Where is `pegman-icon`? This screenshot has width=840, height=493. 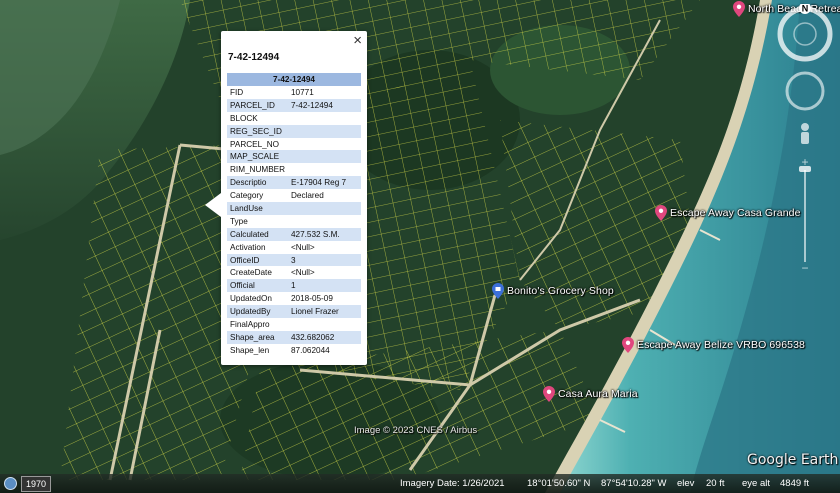 pegman-icon is located at coordinates (805, 133).